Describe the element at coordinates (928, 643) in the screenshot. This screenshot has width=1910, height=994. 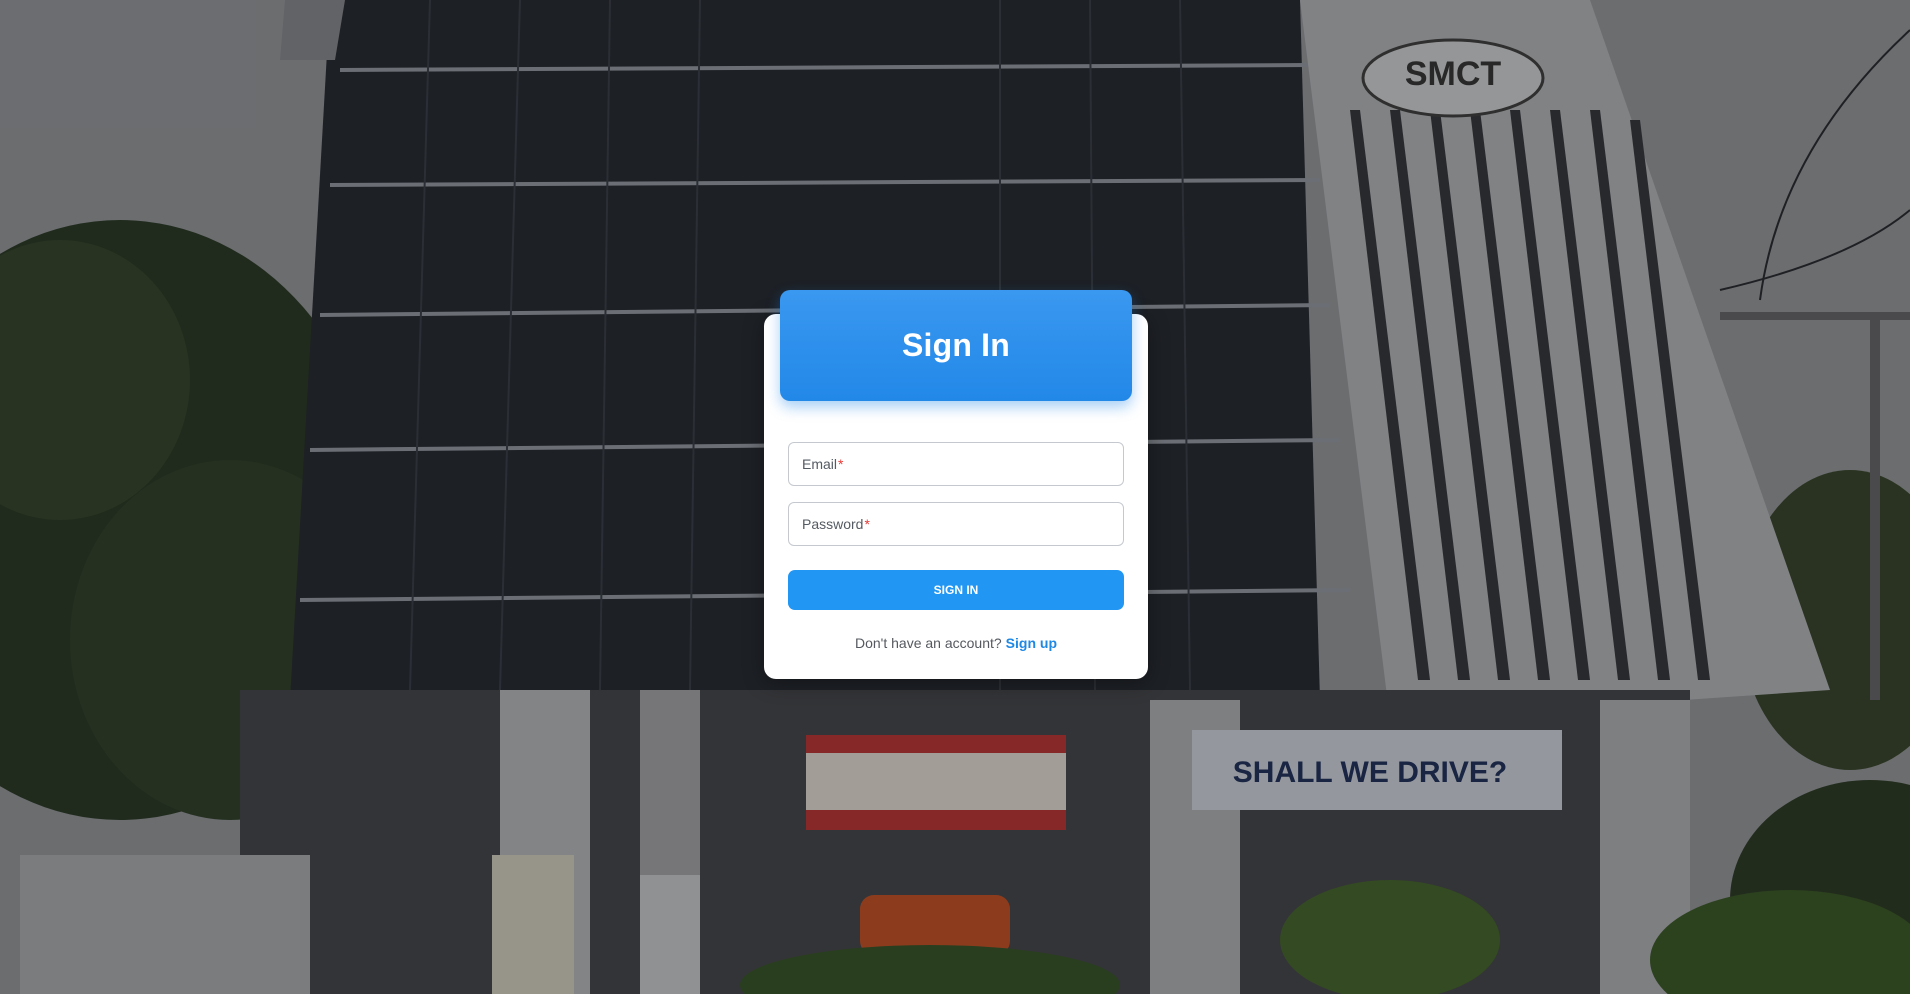
I see `signup-prompt-text: Don't have an account?` at that location.